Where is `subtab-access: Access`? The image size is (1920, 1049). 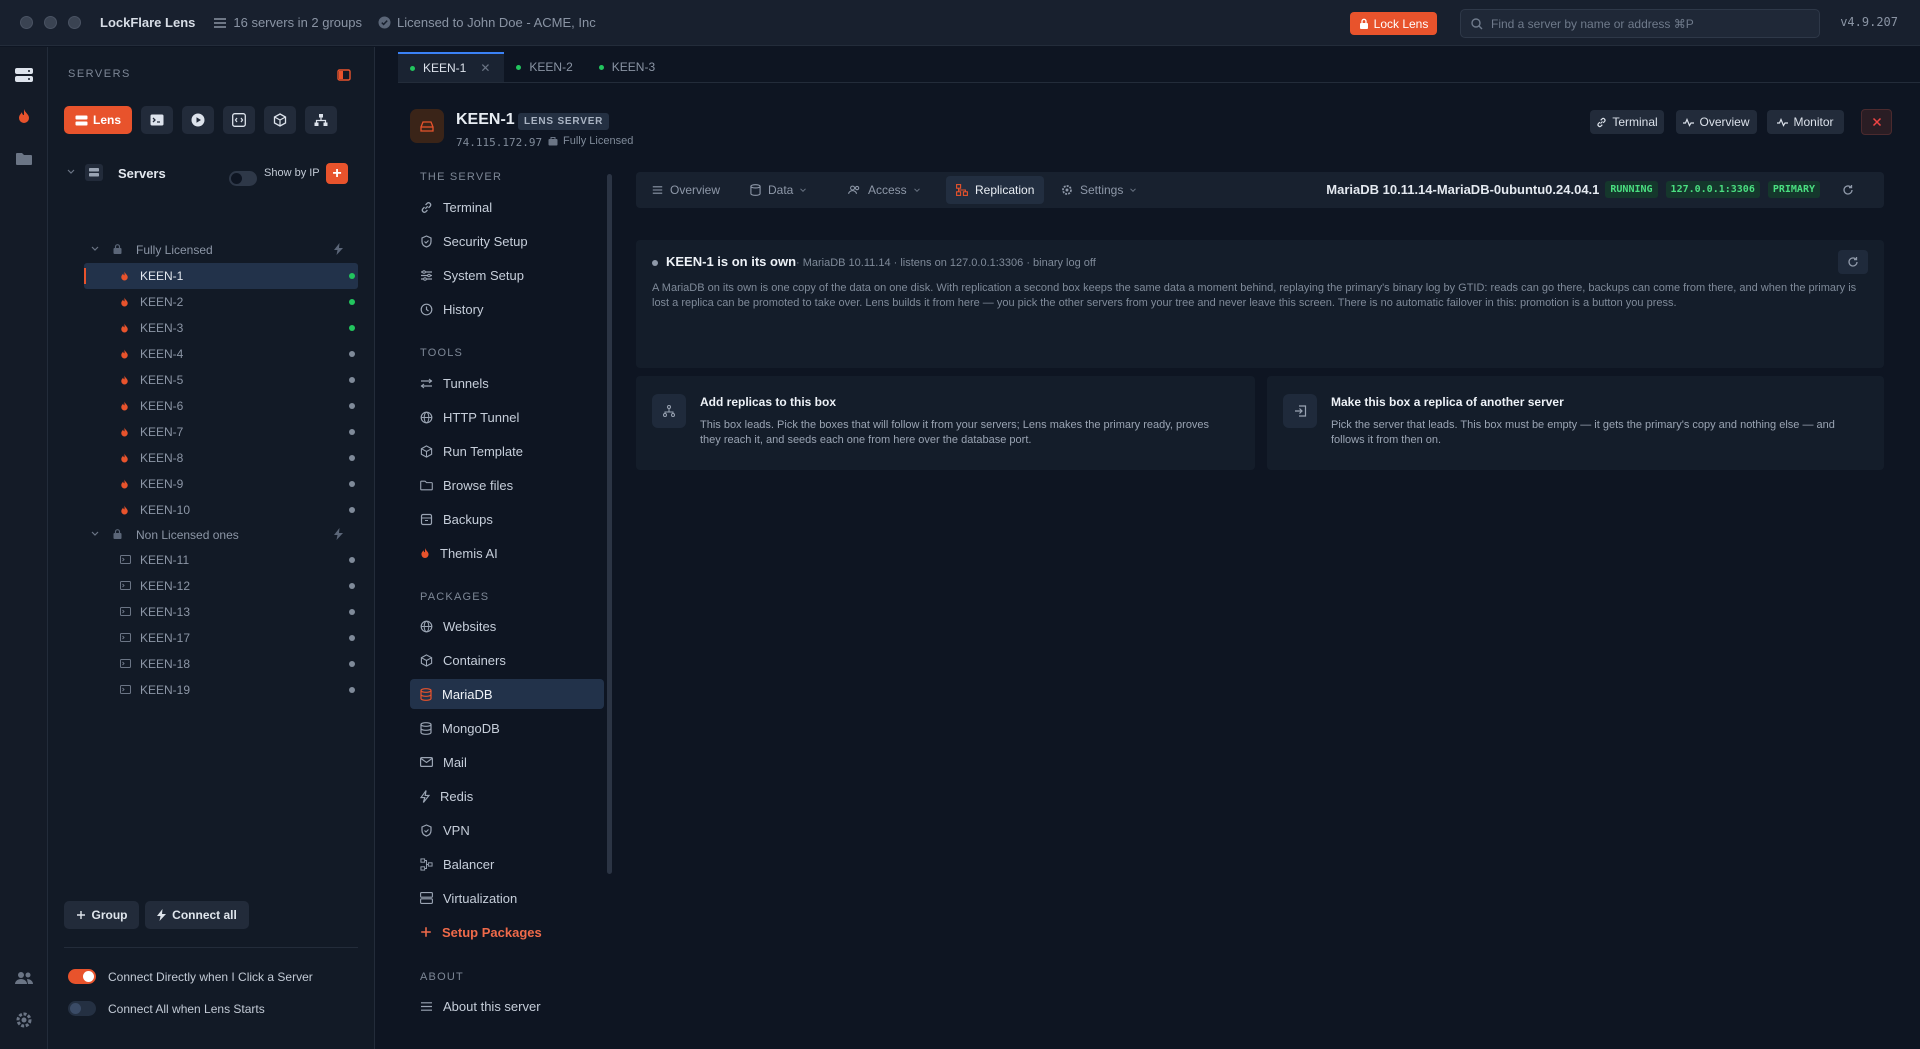 subtab-access: Access is located at coordinates (888, 190).